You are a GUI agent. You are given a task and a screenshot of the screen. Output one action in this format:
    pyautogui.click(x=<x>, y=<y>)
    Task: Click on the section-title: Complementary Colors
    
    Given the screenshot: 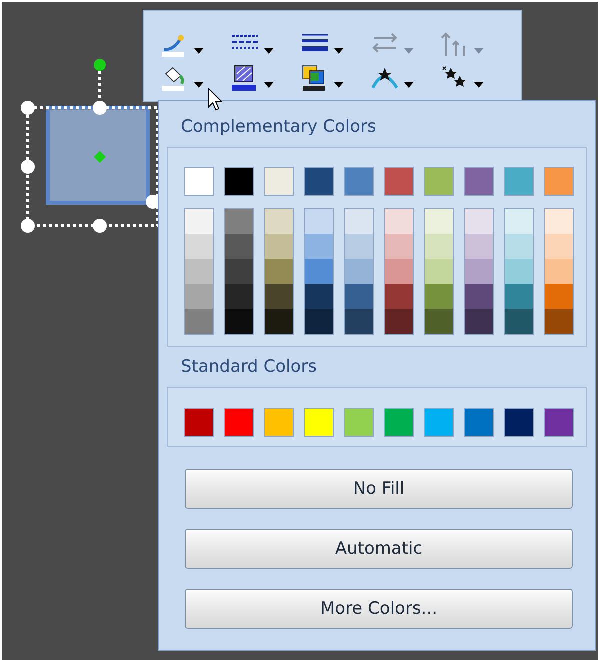 What is the action you would take?
    pyautogui.click(x=279, y=127)
    